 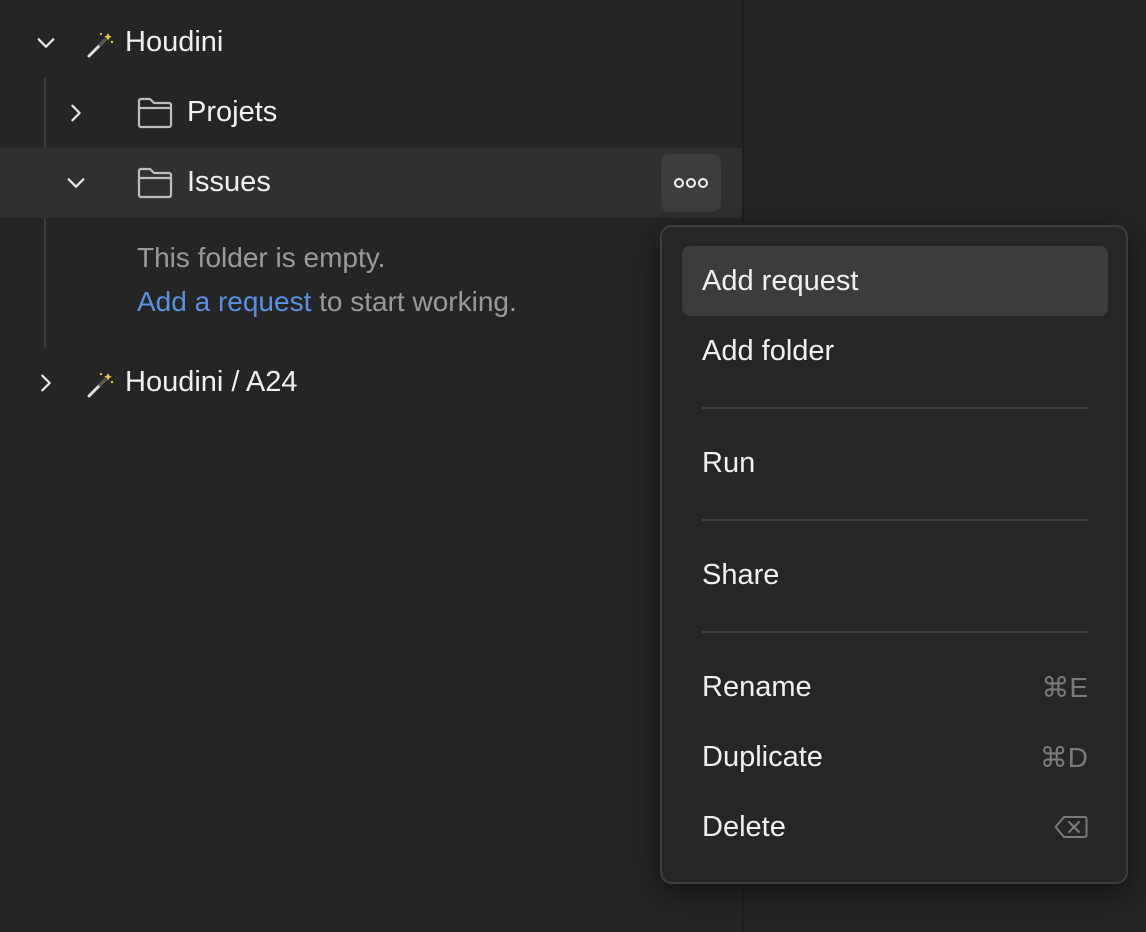 I want to click on menu-item-label: Duplicate, so click(x=762, y=756).